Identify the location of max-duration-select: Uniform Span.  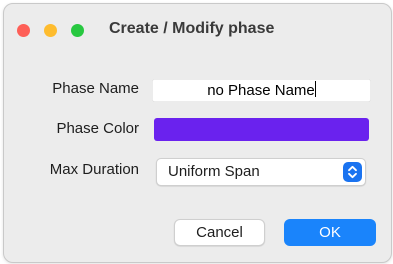
(261, 172).